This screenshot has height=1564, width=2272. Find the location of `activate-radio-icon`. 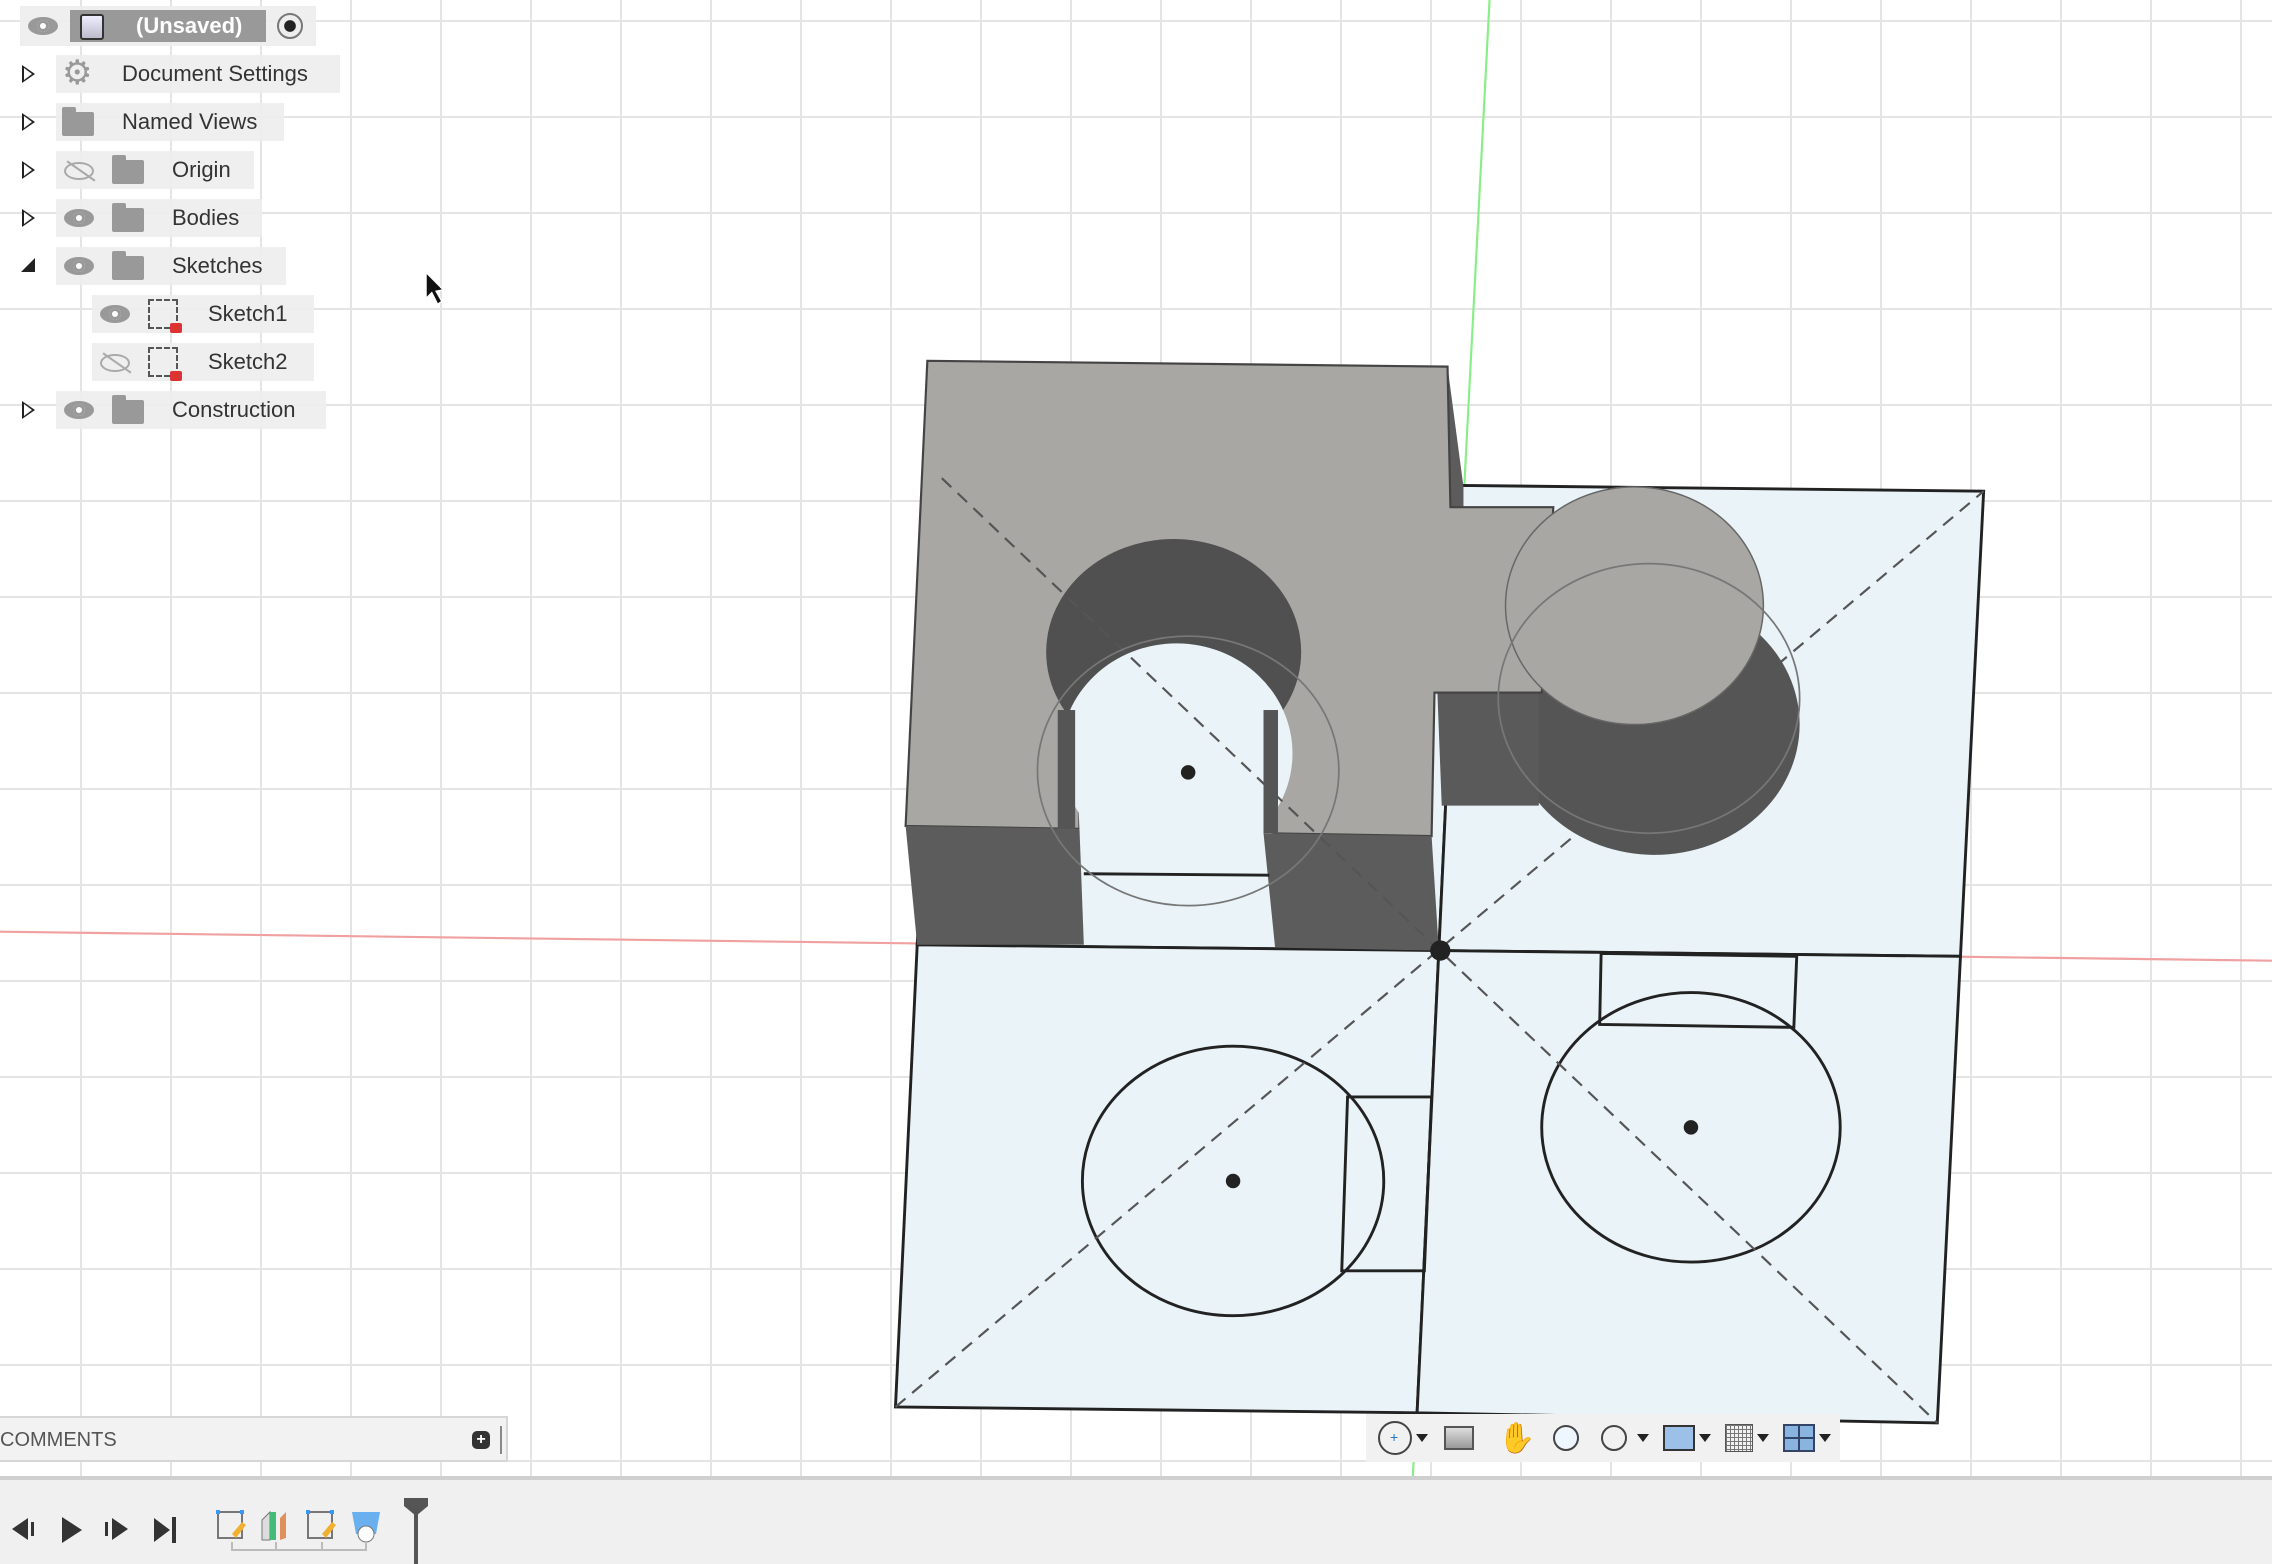

activate-radio-icon is located at coordinates (290, 26).